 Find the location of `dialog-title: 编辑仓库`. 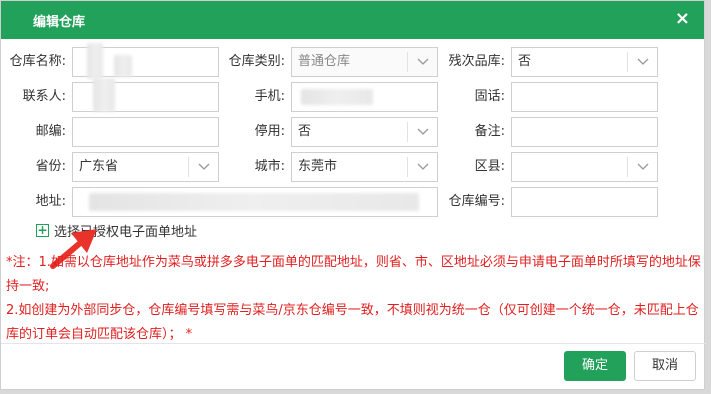

dialog-title: 编辑仓库 is located at coordinates (59, 22).